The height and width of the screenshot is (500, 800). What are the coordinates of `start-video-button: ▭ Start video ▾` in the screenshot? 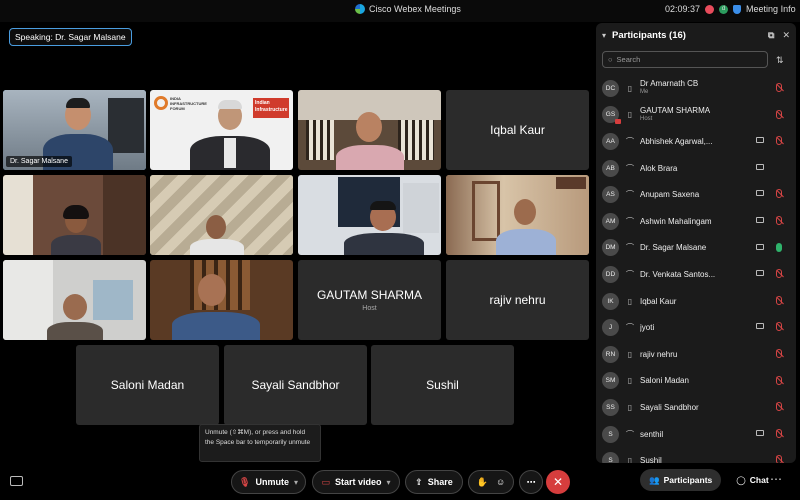 It's located at (356, 482).